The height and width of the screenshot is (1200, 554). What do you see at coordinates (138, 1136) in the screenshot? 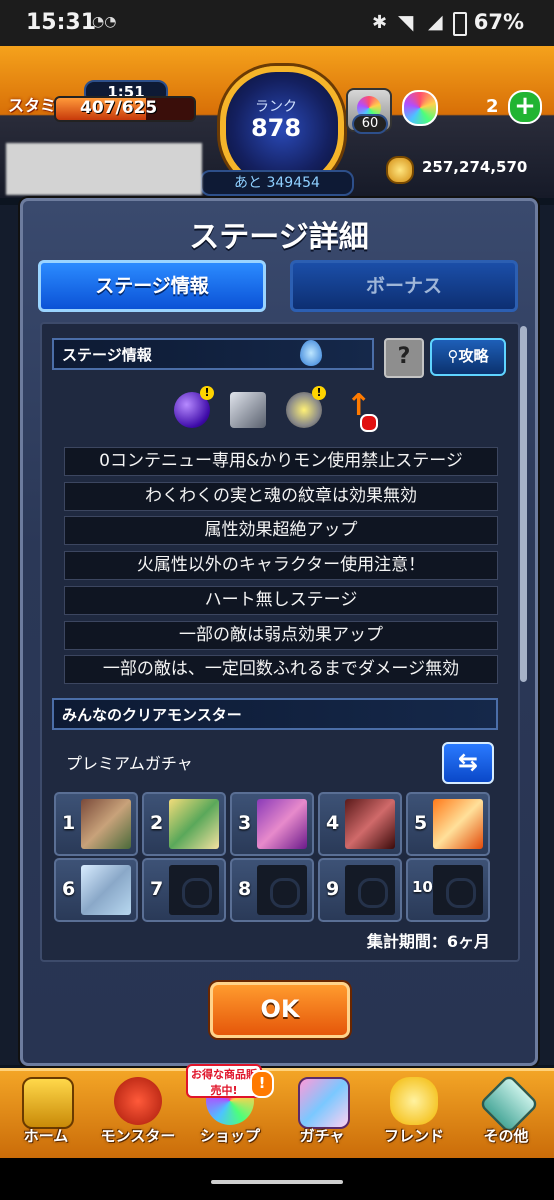
I see `nav-monster-label: モンスター` at bounding box center [138, 1136].